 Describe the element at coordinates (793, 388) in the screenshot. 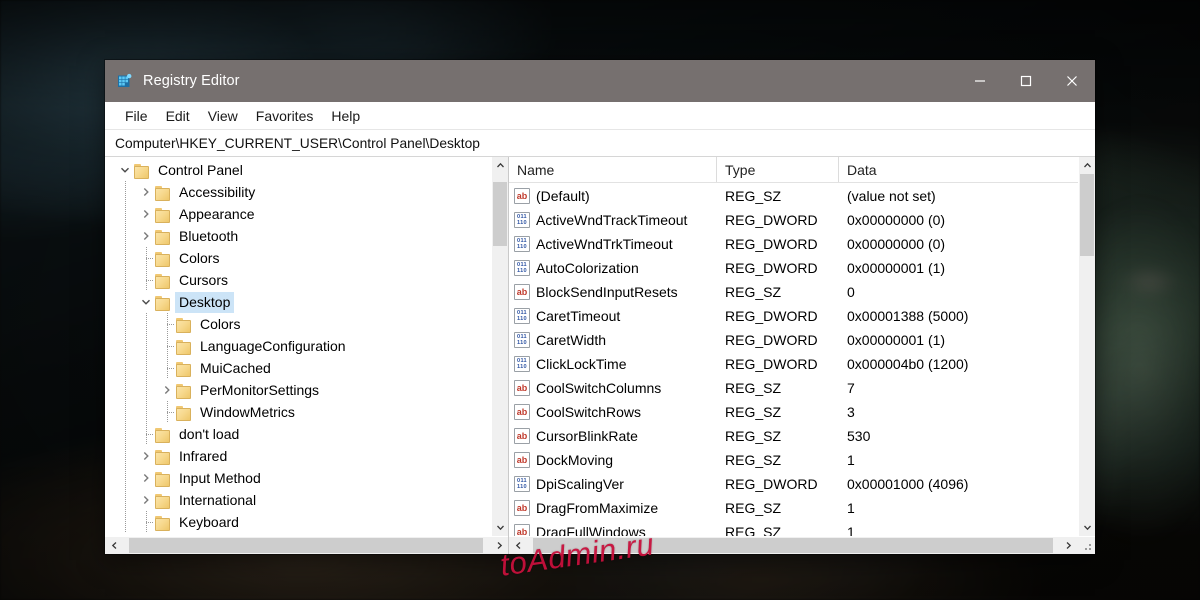

I see `value-row: ab CoolSwitchColumns REG_SZ 7` at that location.